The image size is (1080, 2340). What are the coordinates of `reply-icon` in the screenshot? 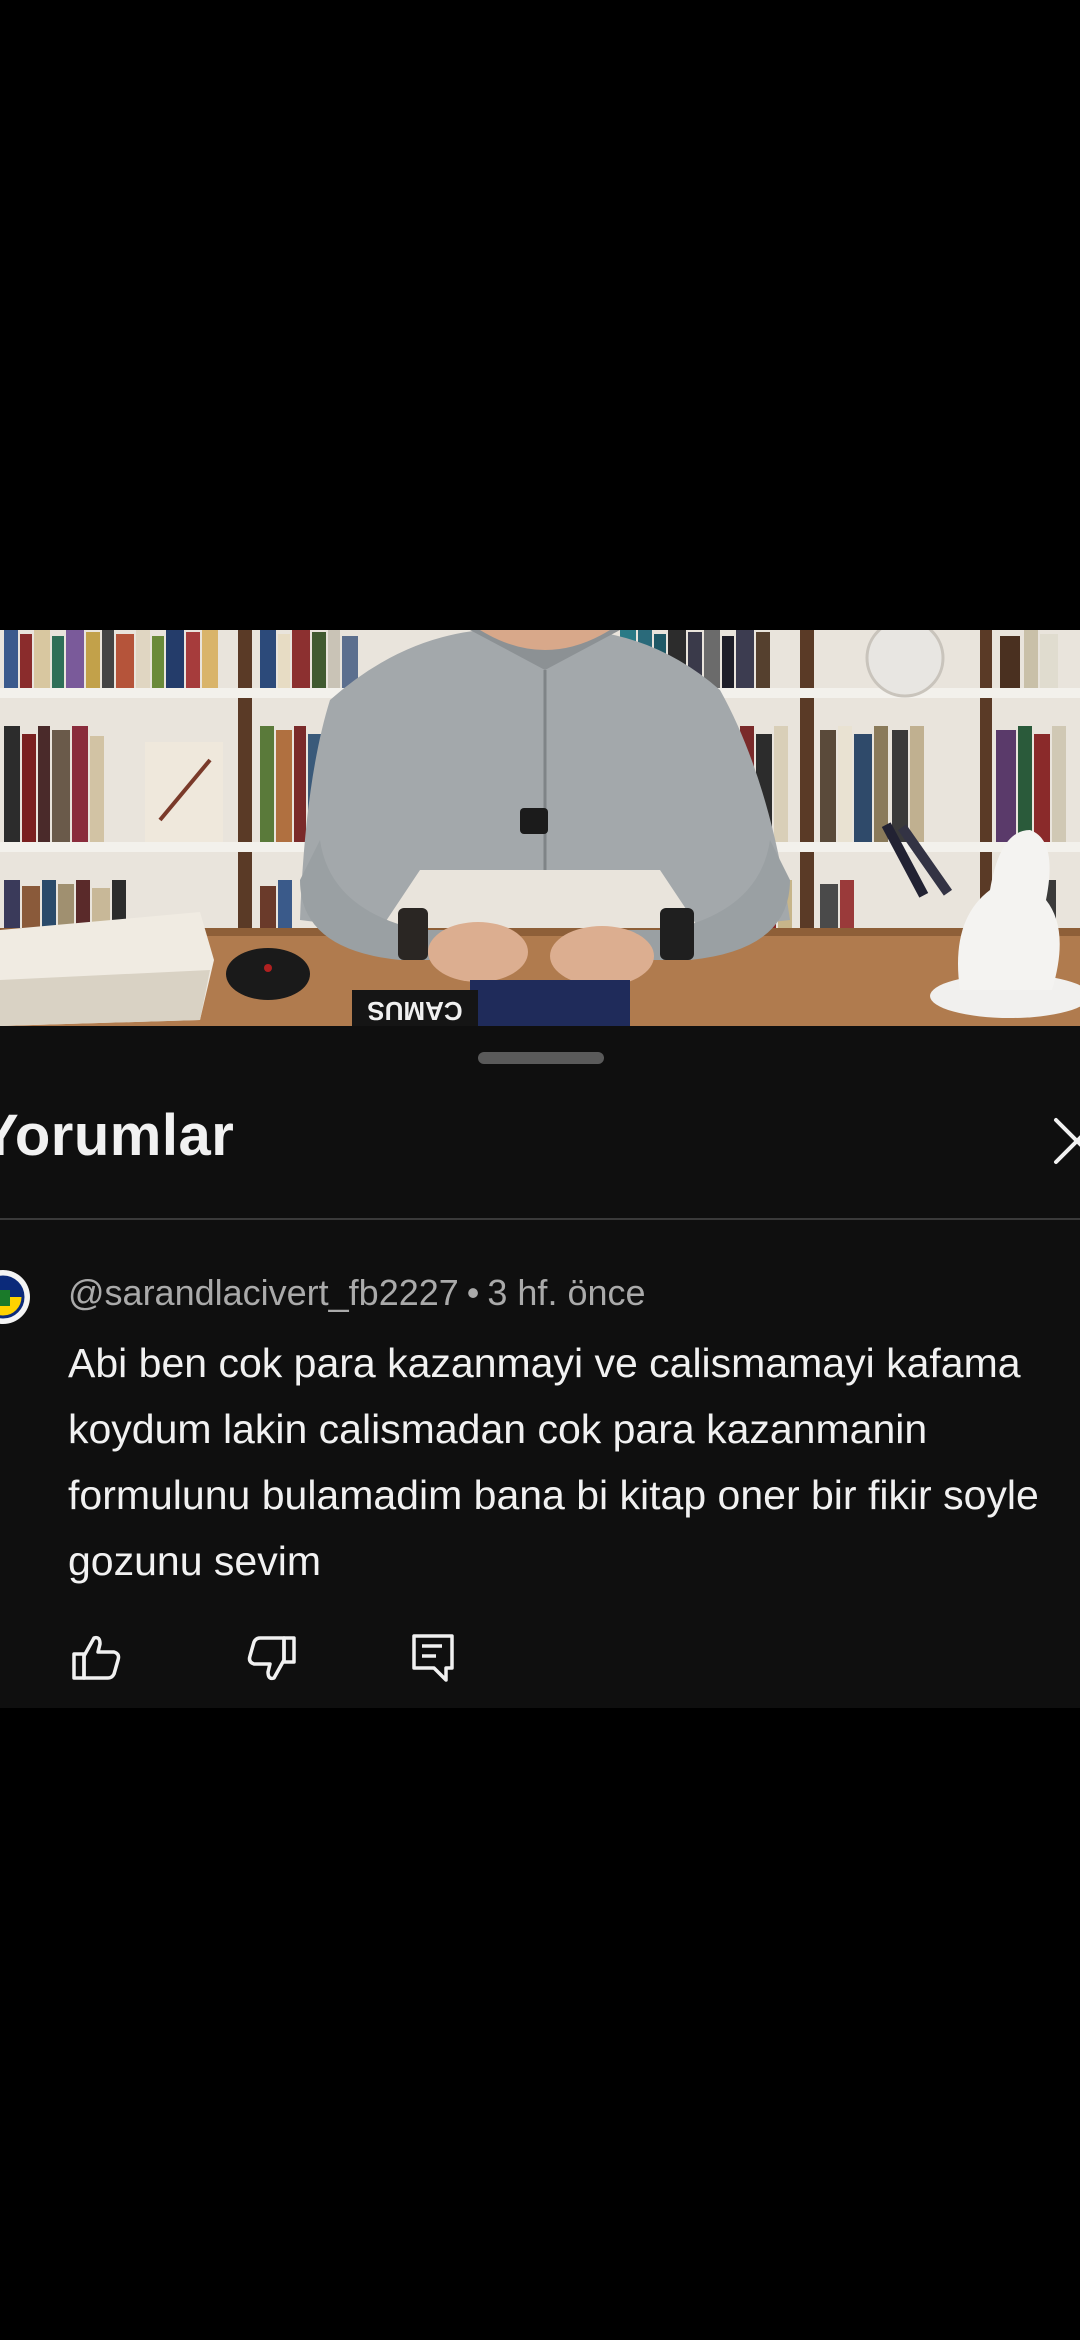 It's located at (433, 1658).